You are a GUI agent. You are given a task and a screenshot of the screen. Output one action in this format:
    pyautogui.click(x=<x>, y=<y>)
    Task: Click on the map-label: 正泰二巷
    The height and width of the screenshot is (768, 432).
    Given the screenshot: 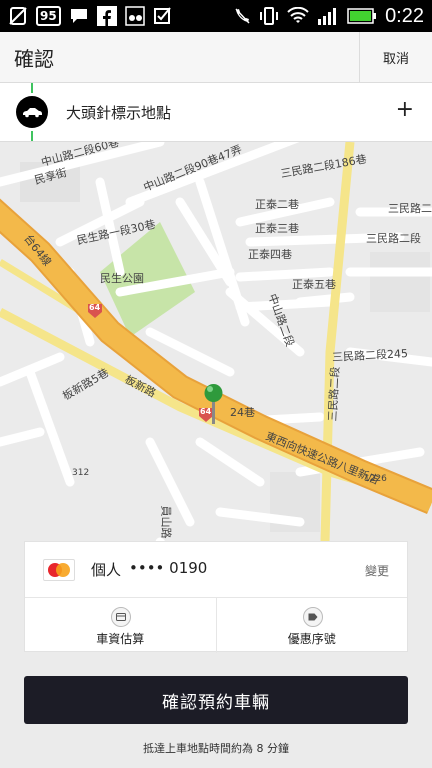 What is the action you would take?
    pyautogui.click(x=277, y=204)
    